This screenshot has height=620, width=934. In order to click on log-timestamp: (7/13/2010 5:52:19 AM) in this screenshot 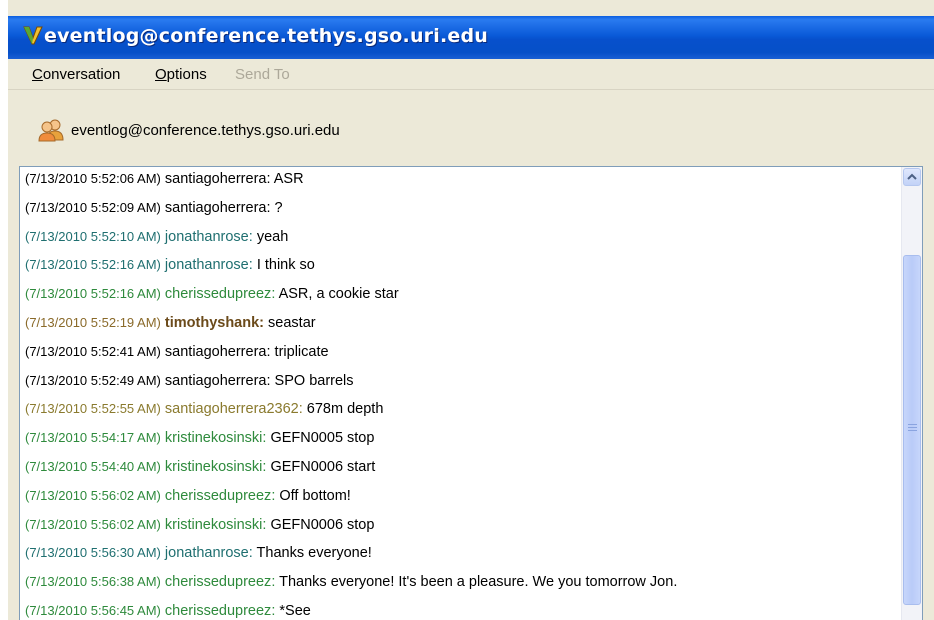, I will do `click(93, 322)`.